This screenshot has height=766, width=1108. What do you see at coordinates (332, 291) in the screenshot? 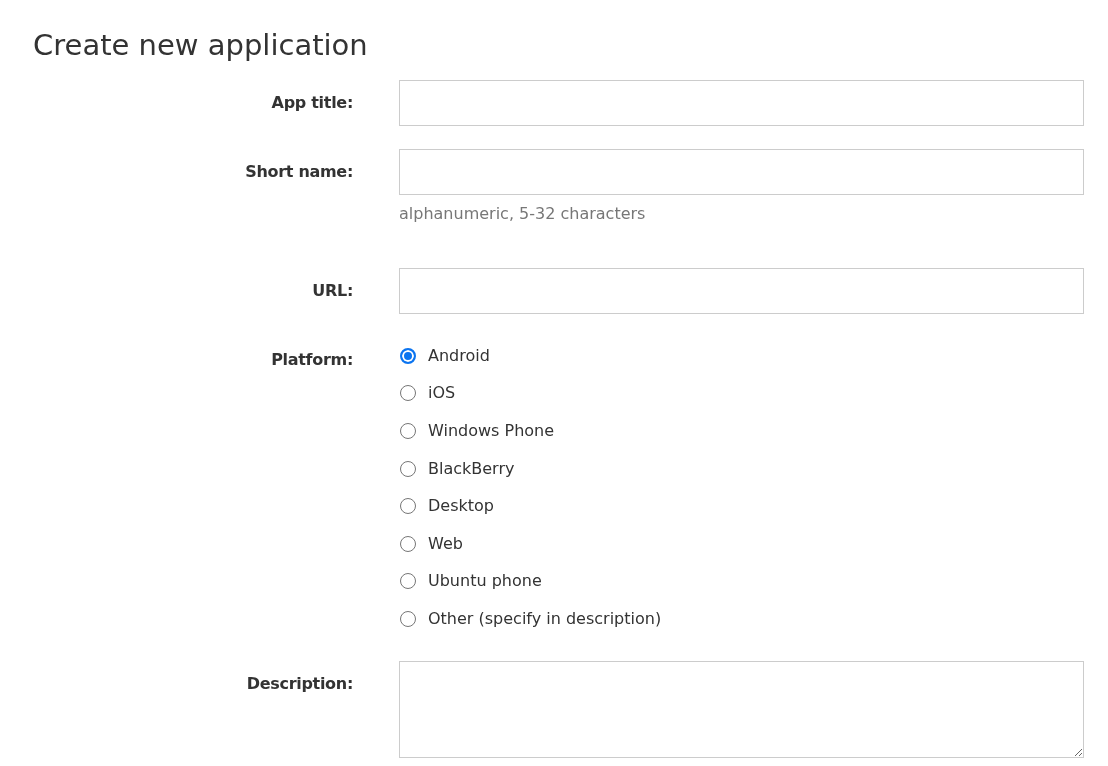
I see `field-label: URL:` at bounding box center [332, 291].